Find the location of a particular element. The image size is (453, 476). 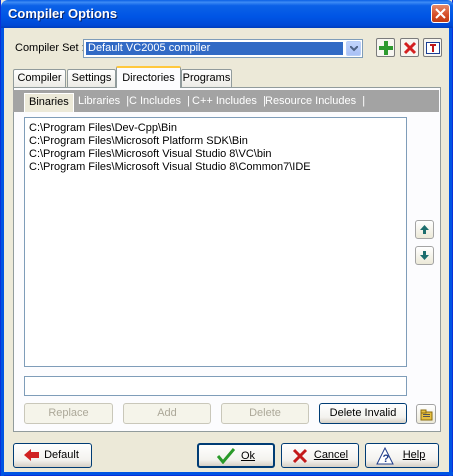

add-compiler-set-button is located at coordinates (385, 47).